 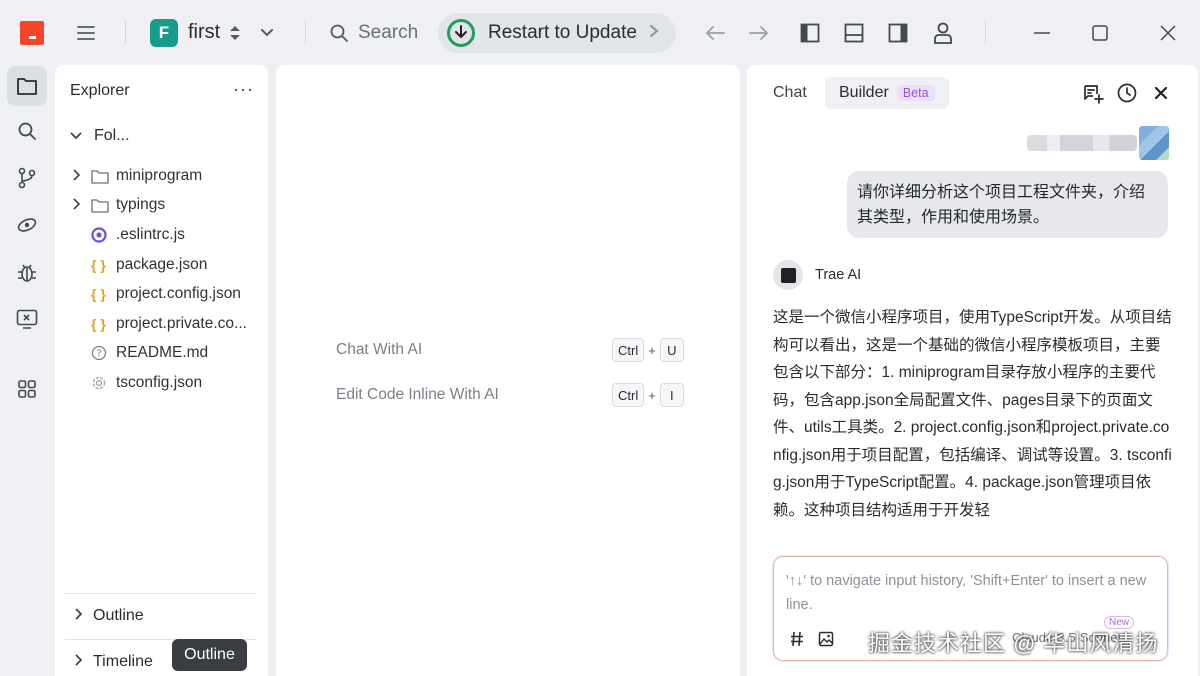 I want to click on tab-builder: Builder Beta, so click(x=887, y=93).